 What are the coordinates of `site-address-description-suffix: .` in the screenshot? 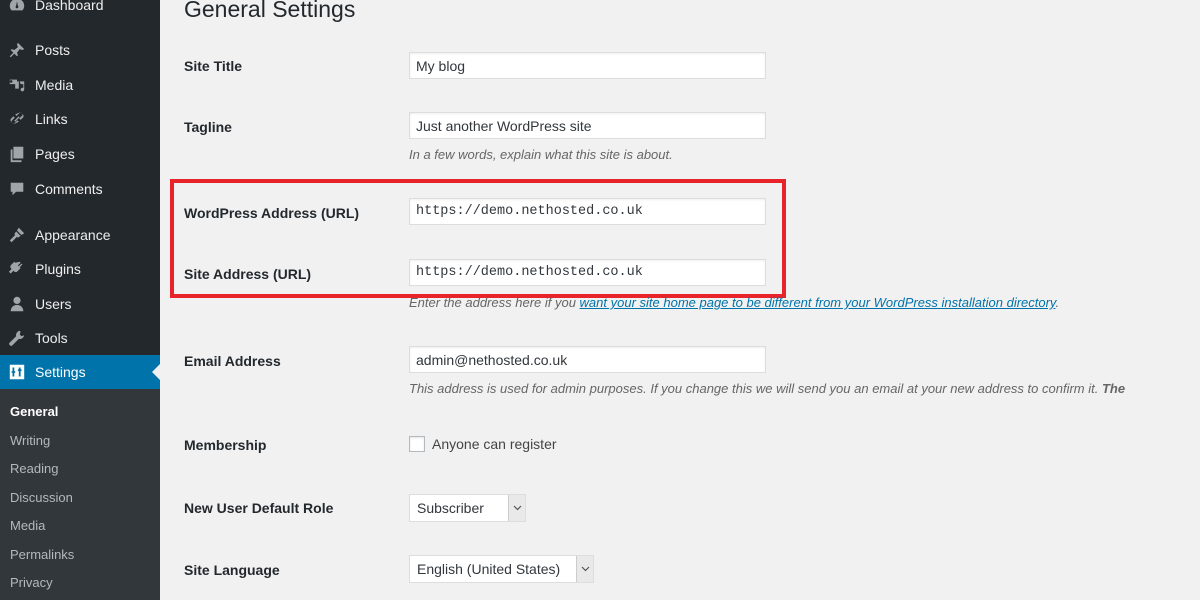 It's located at (1057, 302).